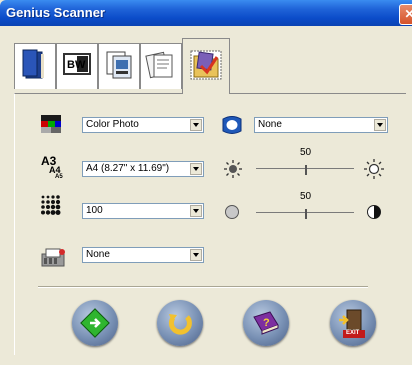 The width and height of the screenshot is (412, 365). I want to click on color-palette-icon, so click(51, 124).